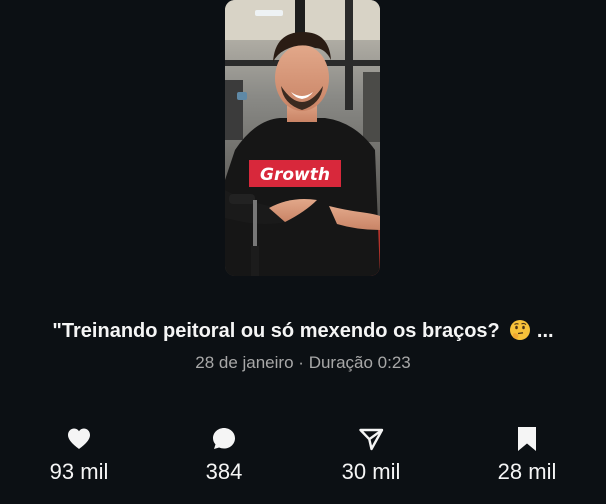  Describe the element at coordinates (224, 471) in the screenshot. I see `comment-count: 384` at that location.